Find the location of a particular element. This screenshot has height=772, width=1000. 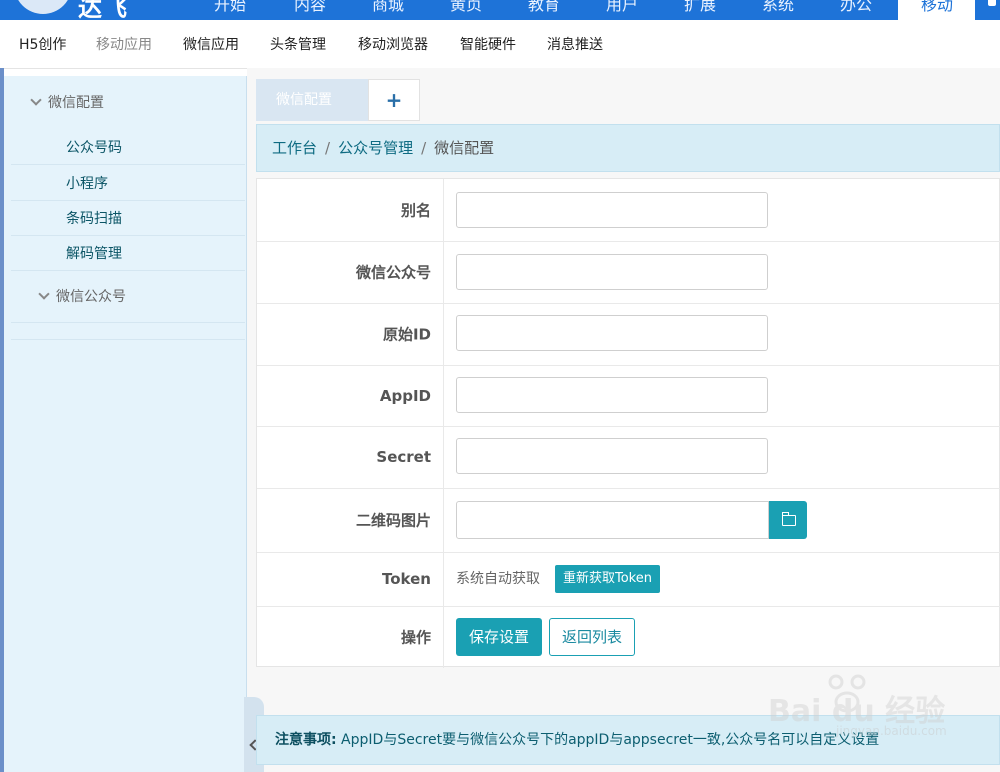

sub-menu: H5创作 移动应用 微信应用 头条管理 移动浏览器 智能硬件 消息推送 is located at coordinates (500, 44).